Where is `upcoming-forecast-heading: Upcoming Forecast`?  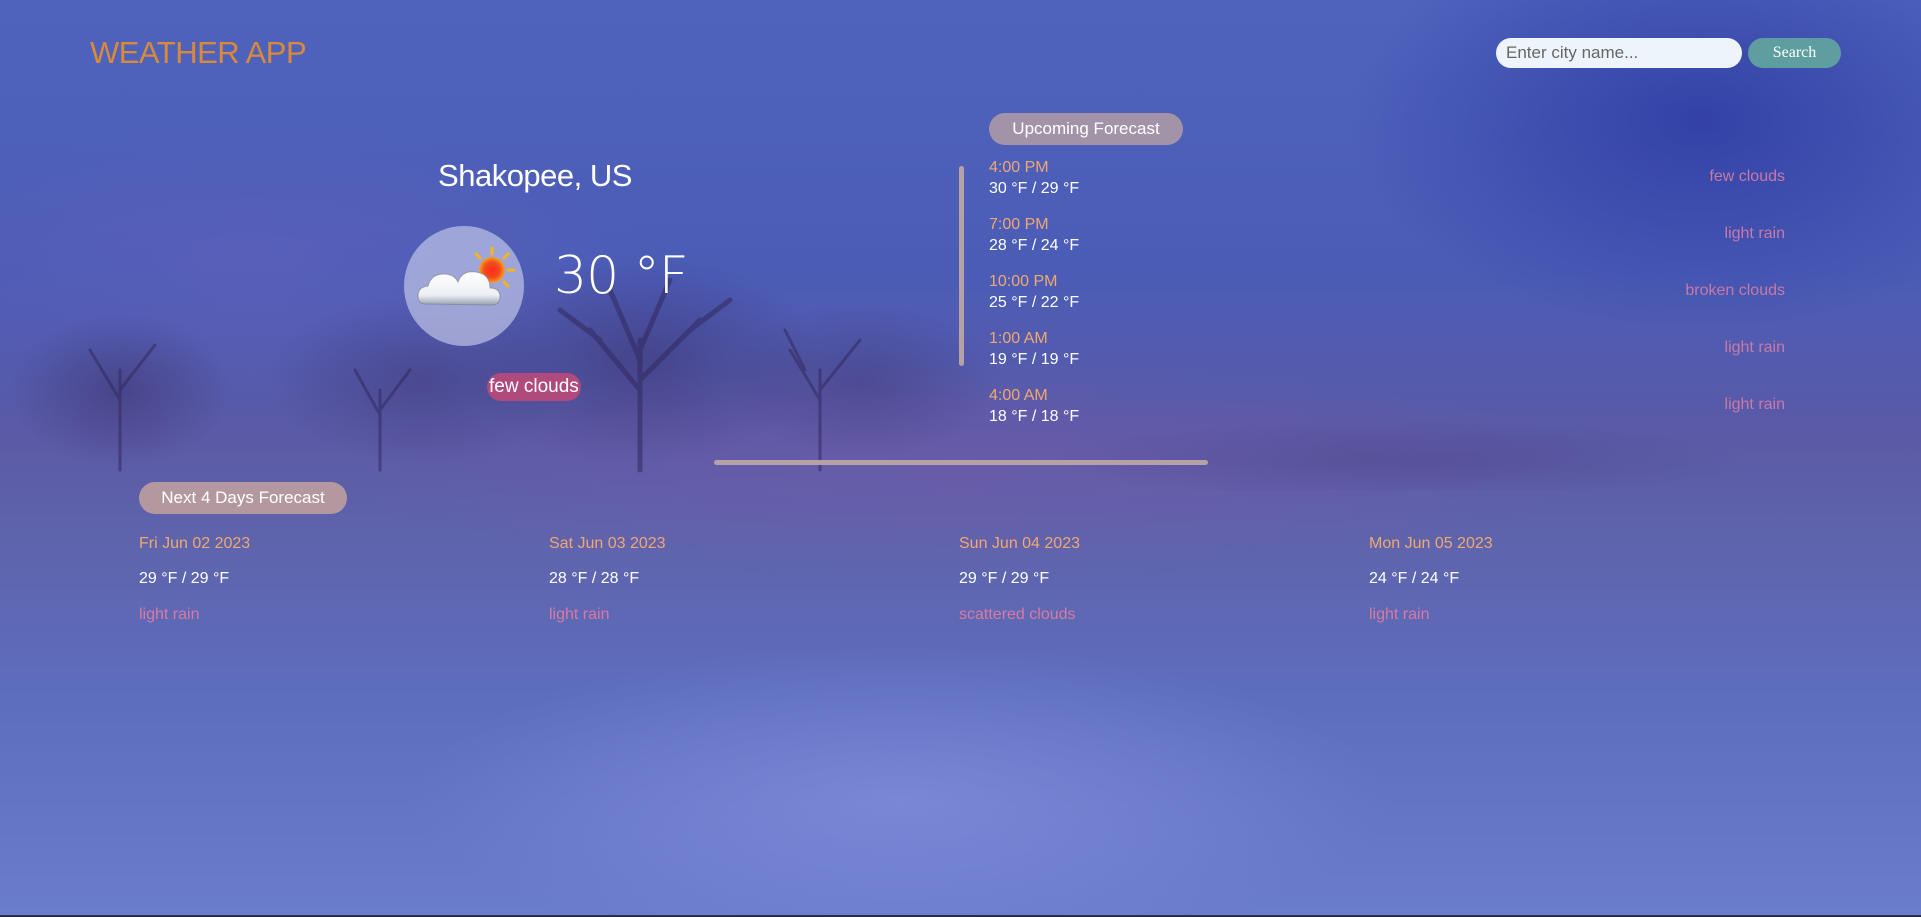 upcoming-forecast-heading: Upcoming Forecast is located at coordinates (1086, 129).